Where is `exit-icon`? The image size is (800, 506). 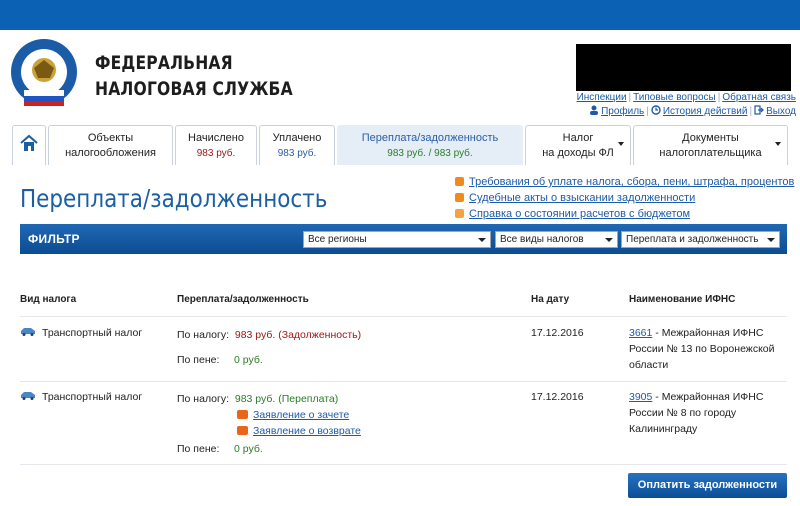 exit-icon is located at coordinates (759, 110).